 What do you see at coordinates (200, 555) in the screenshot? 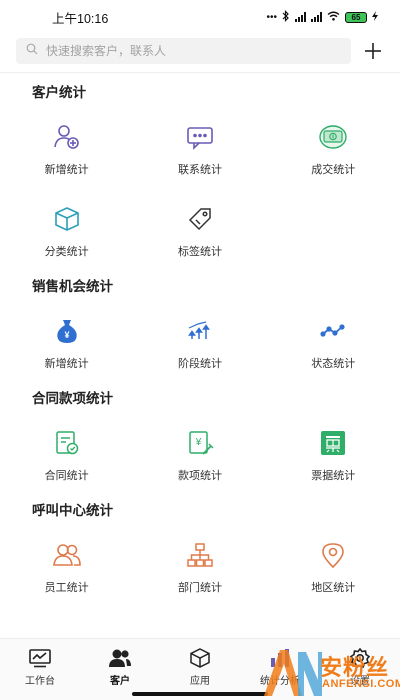
I see `org-chart-icon` at bounding box center [200, 555].